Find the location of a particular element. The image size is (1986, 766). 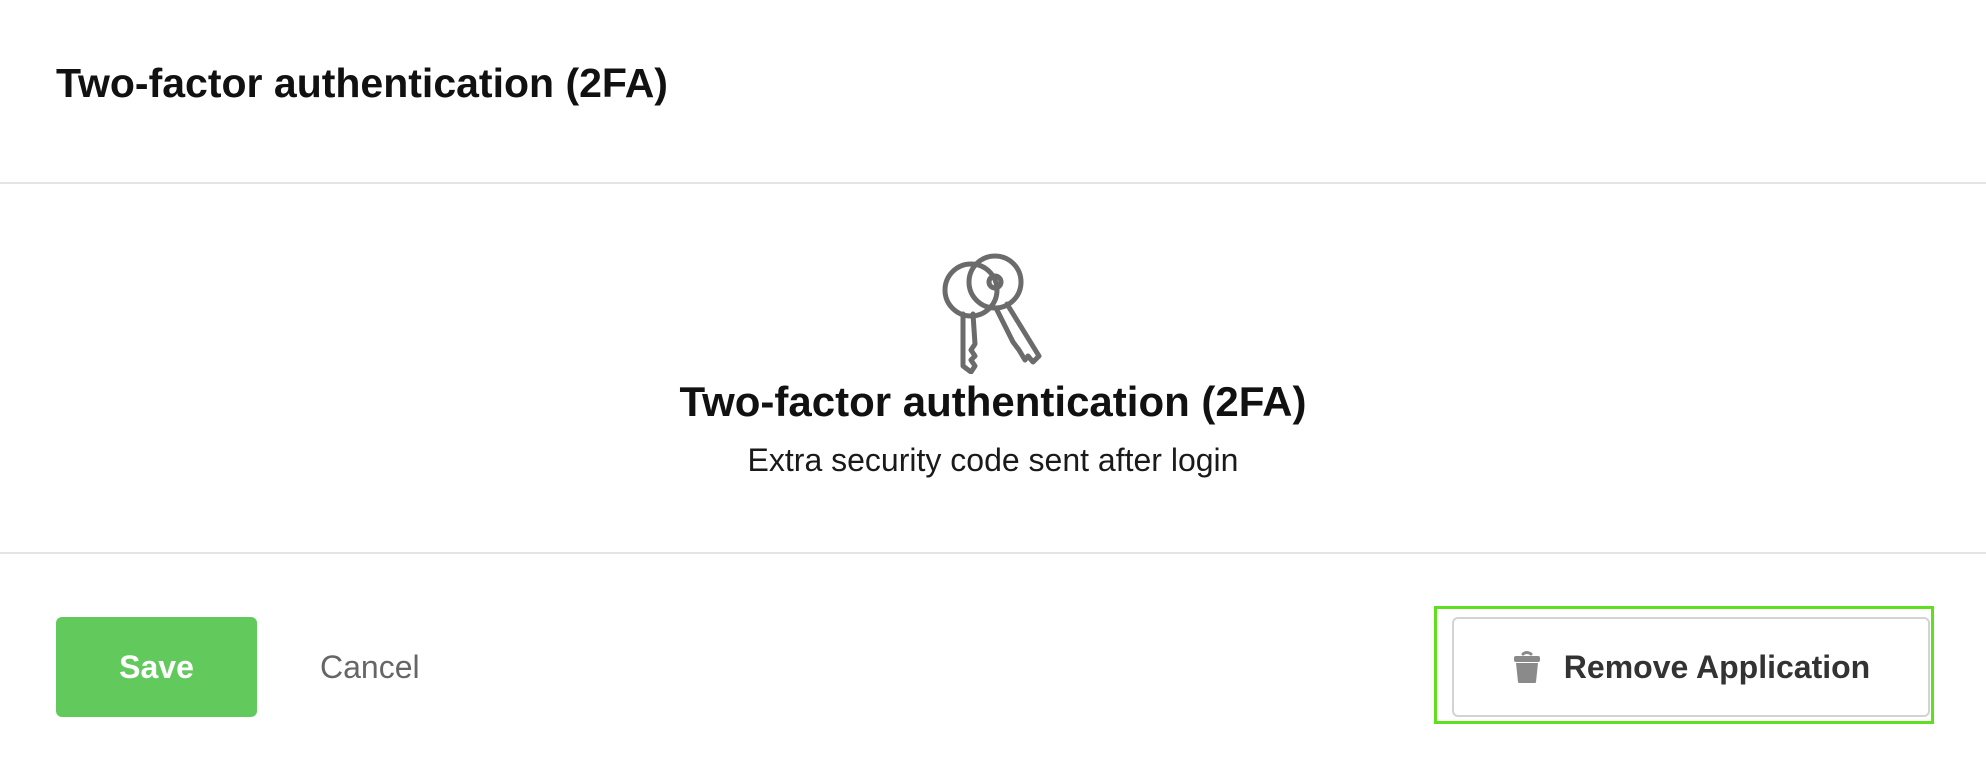

keys-icon is located at coordinates (992, 313).